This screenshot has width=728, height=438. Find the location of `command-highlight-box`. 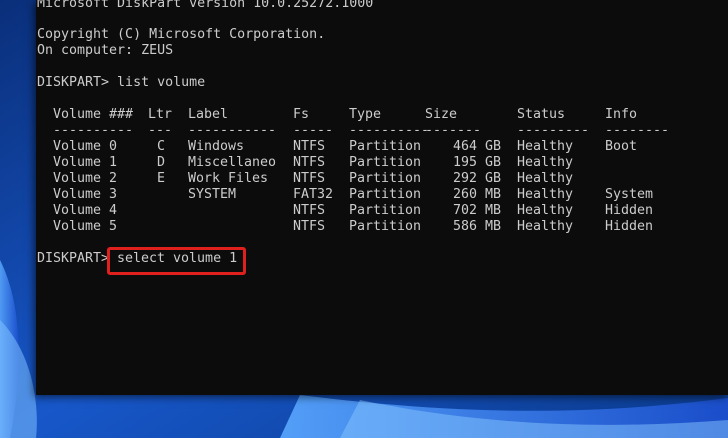

command-highlight-box is located at coordinates (176, 261).